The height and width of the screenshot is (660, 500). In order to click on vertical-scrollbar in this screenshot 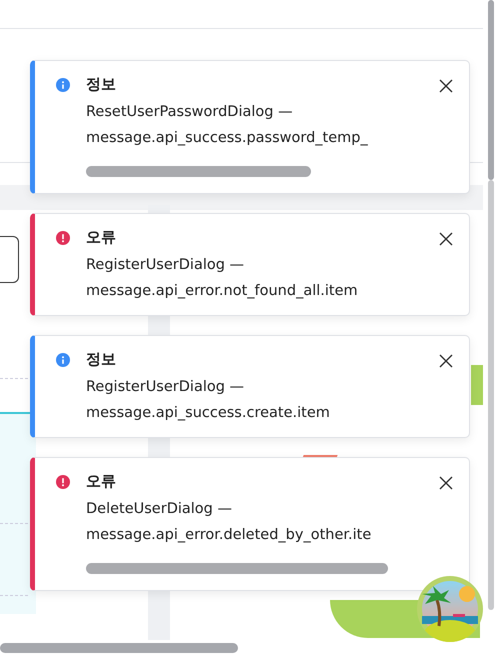, I will do `click(491, 90)`.